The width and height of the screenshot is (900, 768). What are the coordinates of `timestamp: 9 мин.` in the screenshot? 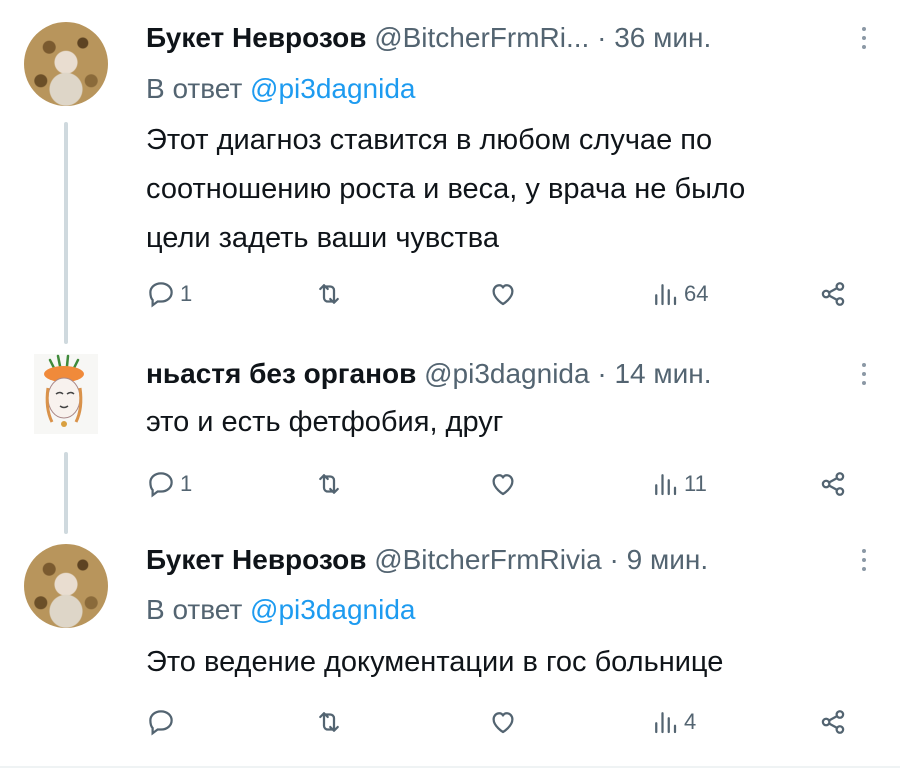 It's located at (667, 559).